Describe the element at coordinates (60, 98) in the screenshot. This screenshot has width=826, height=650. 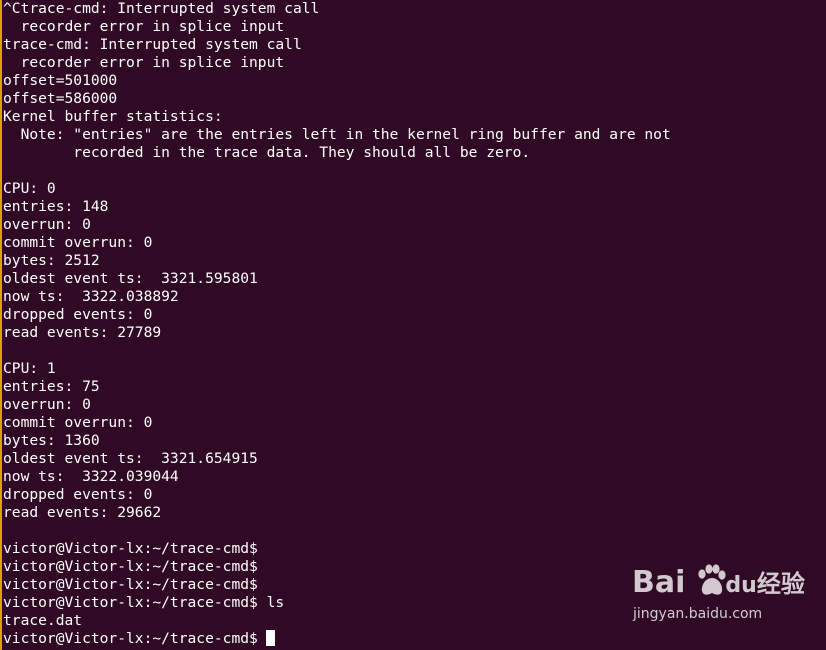
I see `terminal-line: offset=586000` at that location.